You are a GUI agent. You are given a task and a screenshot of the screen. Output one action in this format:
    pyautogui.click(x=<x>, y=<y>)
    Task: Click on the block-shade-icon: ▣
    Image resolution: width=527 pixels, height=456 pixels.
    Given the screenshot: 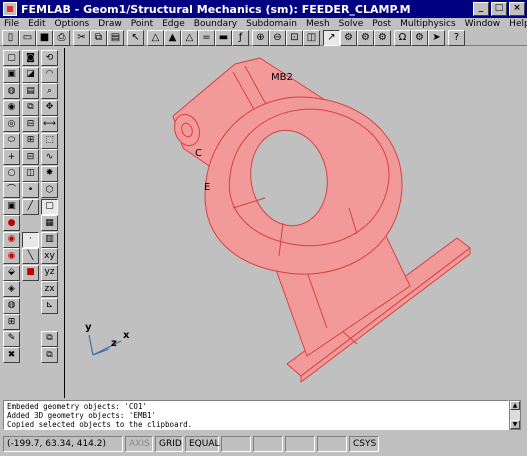 What is the action you would take?
    pyautogui.click(x=11, y=74)
    